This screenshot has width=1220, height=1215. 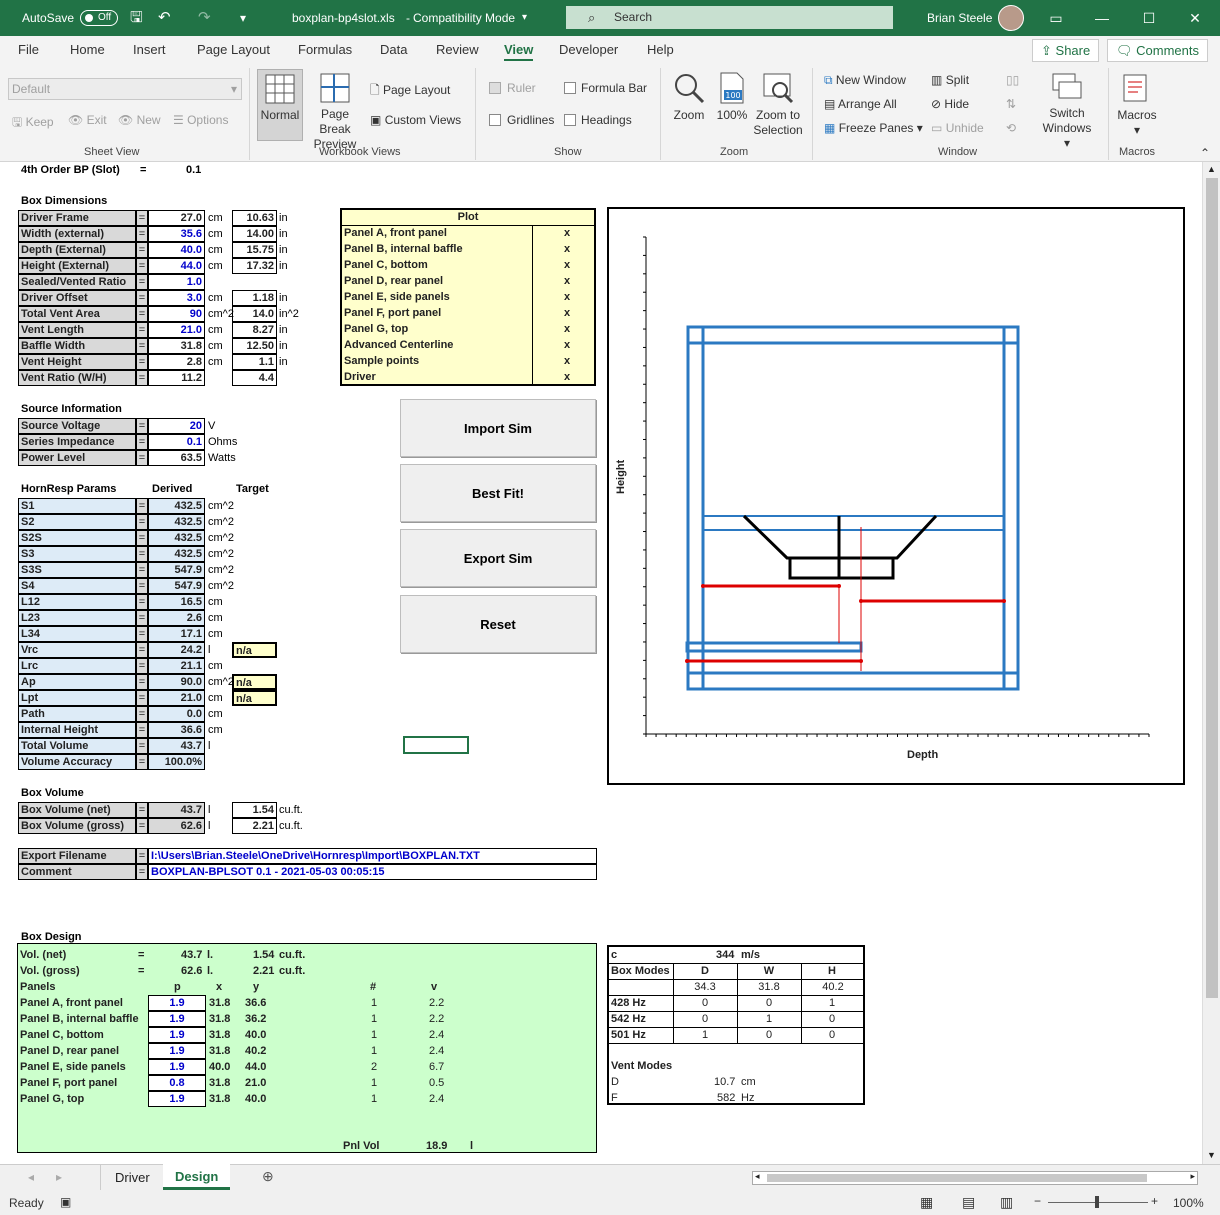 I want to click on plot-option-row: Driver x, so click(x=468, y=378).